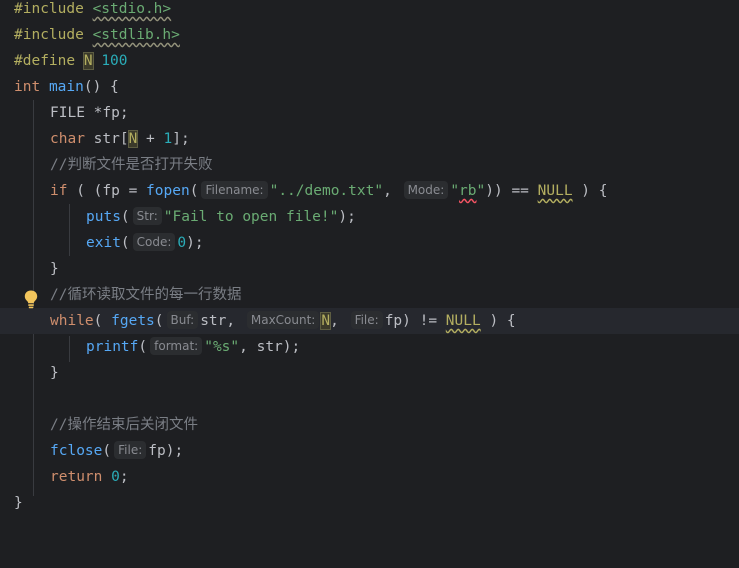 The width and height of the screenshot is (739, 568). Describe the element at coordinates (168, 191) in the screenshot. I see `function-call: fopen` at that location.